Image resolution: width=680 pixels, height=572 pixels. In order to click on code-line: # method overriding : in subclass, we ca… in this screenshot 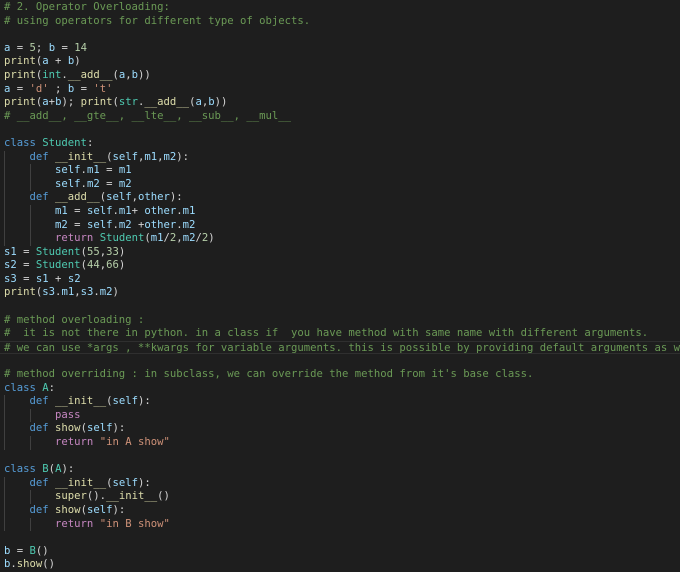, I will do `click(340, 375)`.